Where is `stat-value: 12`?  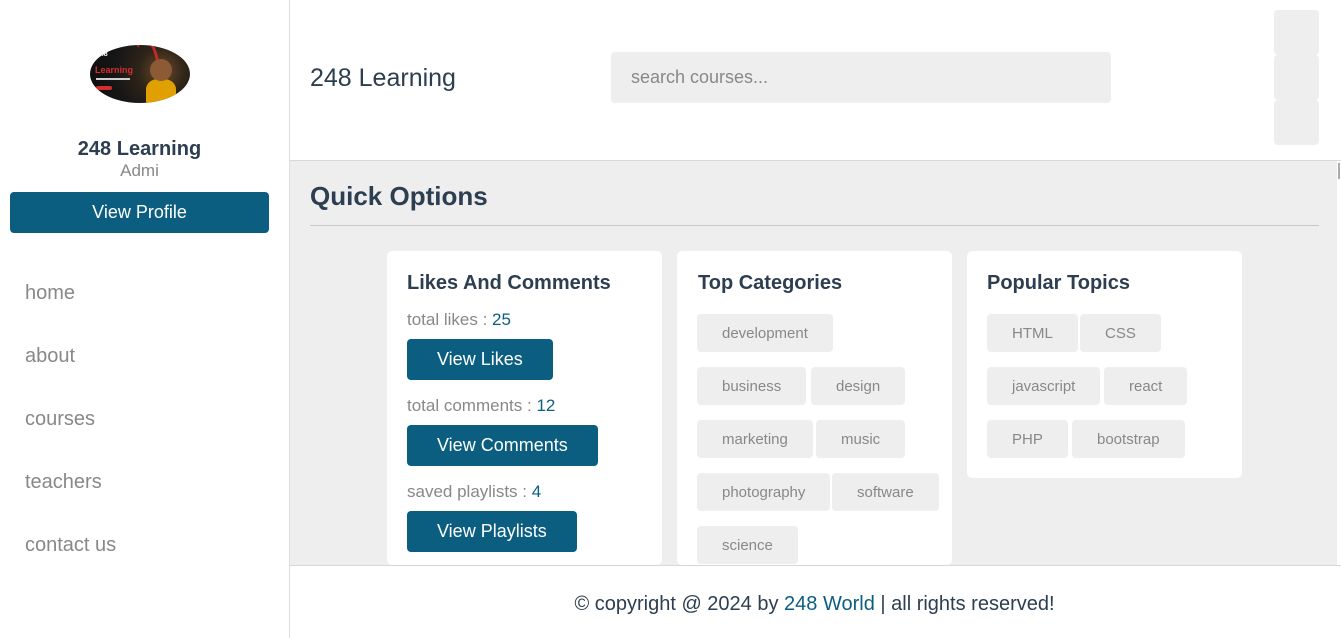
stat-value: 12 is located at coordinates (546, 405).